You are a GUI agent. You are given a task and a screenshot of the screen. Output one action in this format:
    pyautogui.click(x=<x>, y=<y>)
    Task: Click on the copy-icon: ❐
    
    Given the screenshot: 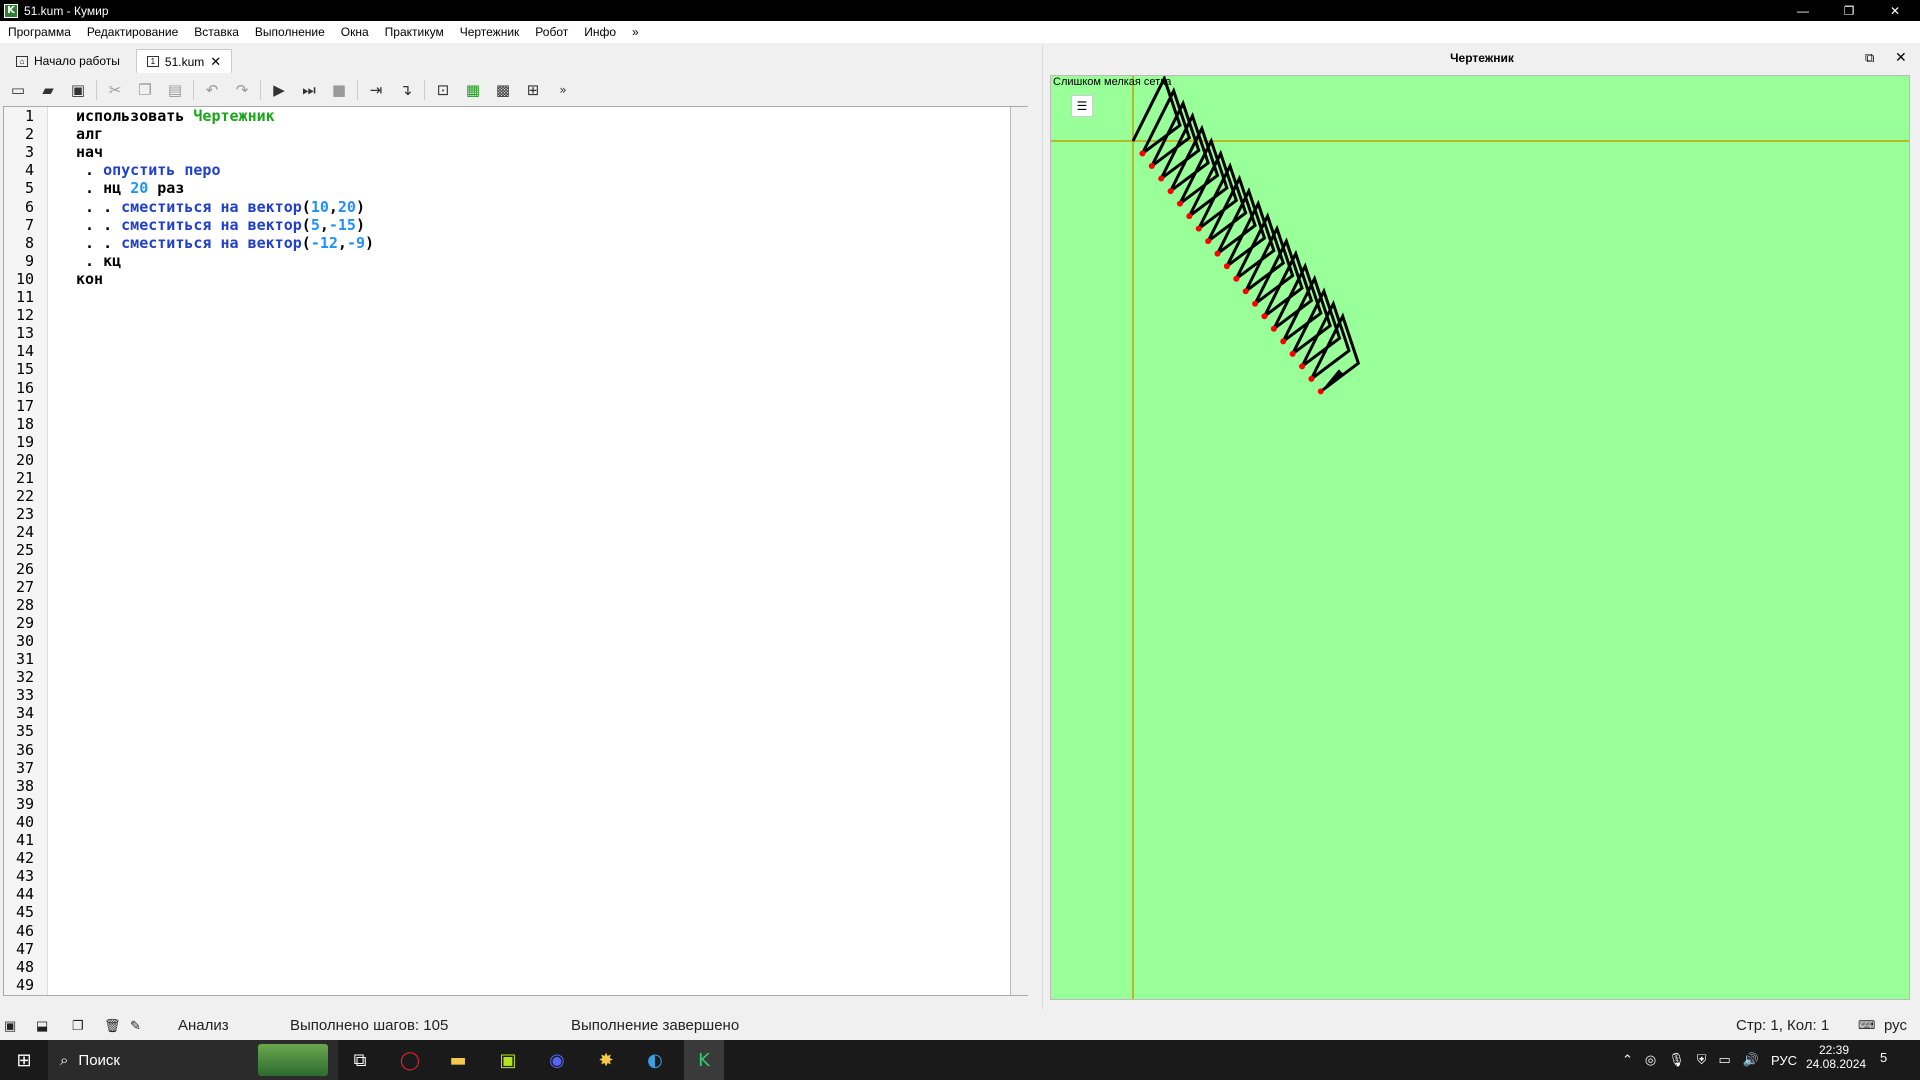 What is the action you would take?
    pyautogui.click(x=145, y=90)
    